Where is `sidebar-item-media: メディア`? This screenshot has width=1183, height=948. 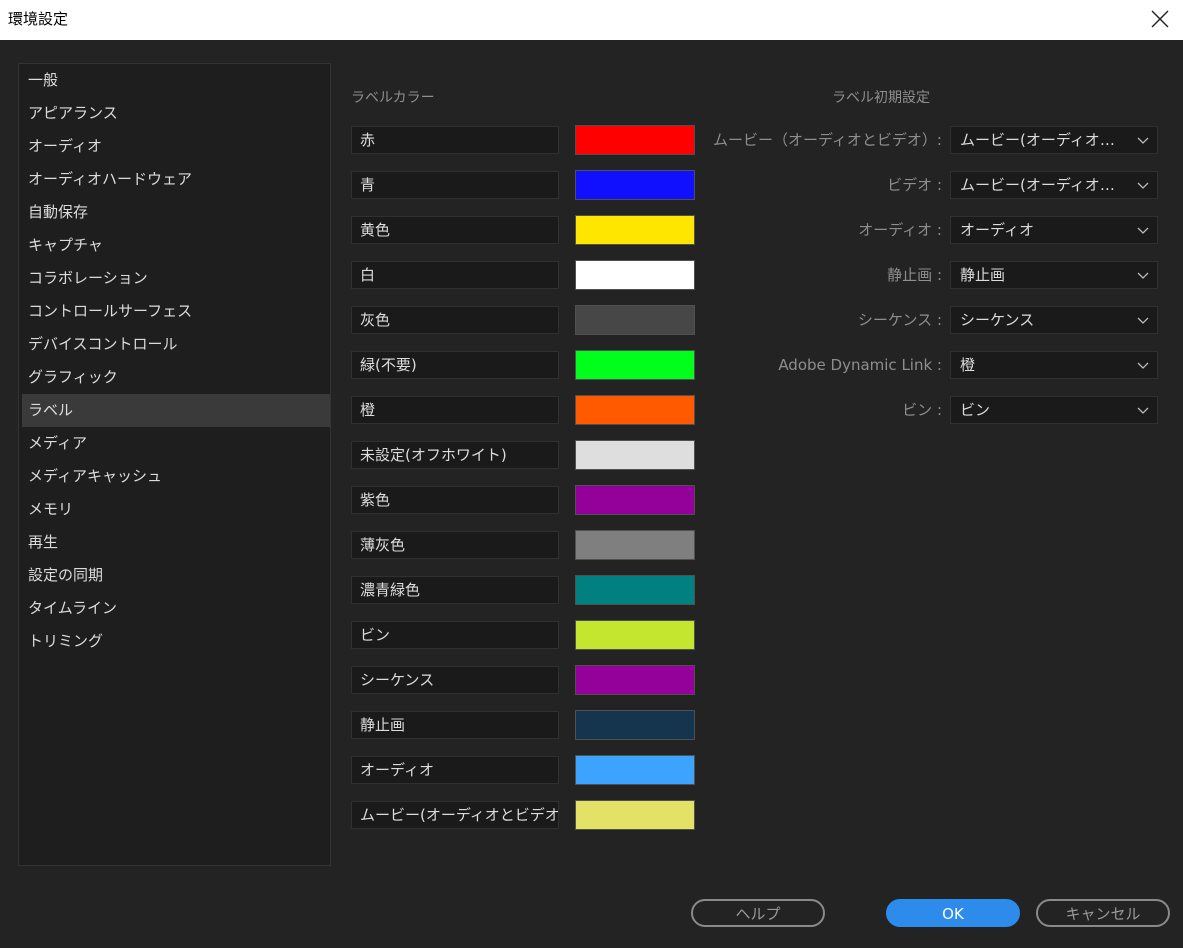 sidebar-item-media: メディア is located at coordinates (176, 443).